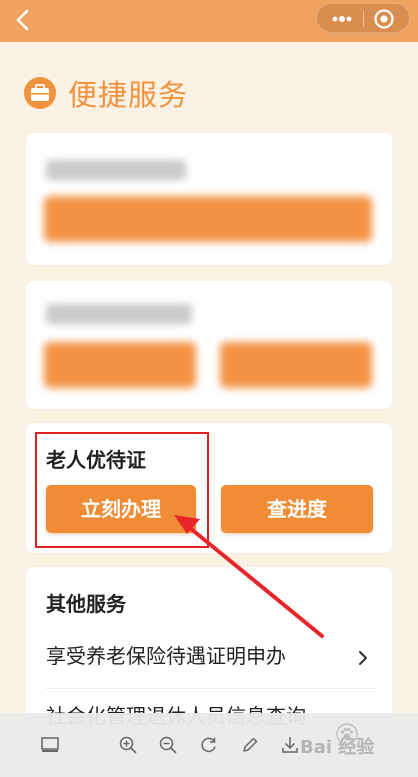 The width and height of the screenshot is (418, 777). Describe the element at coordinates (384, 19) in the screenshot. I see `mini-program-close-icon` at that location.